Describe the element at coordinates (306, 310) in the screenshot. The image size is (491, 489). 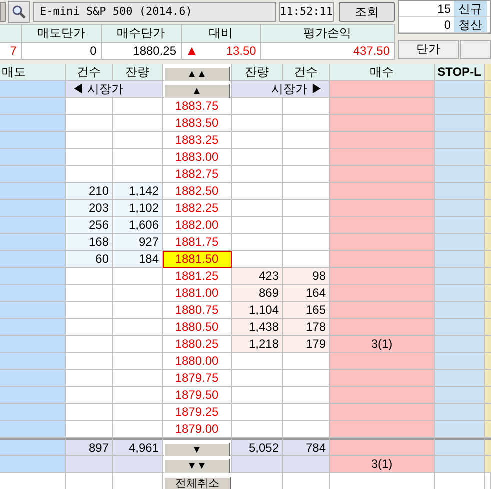
I see `bid-count-cell: 165` at that location.